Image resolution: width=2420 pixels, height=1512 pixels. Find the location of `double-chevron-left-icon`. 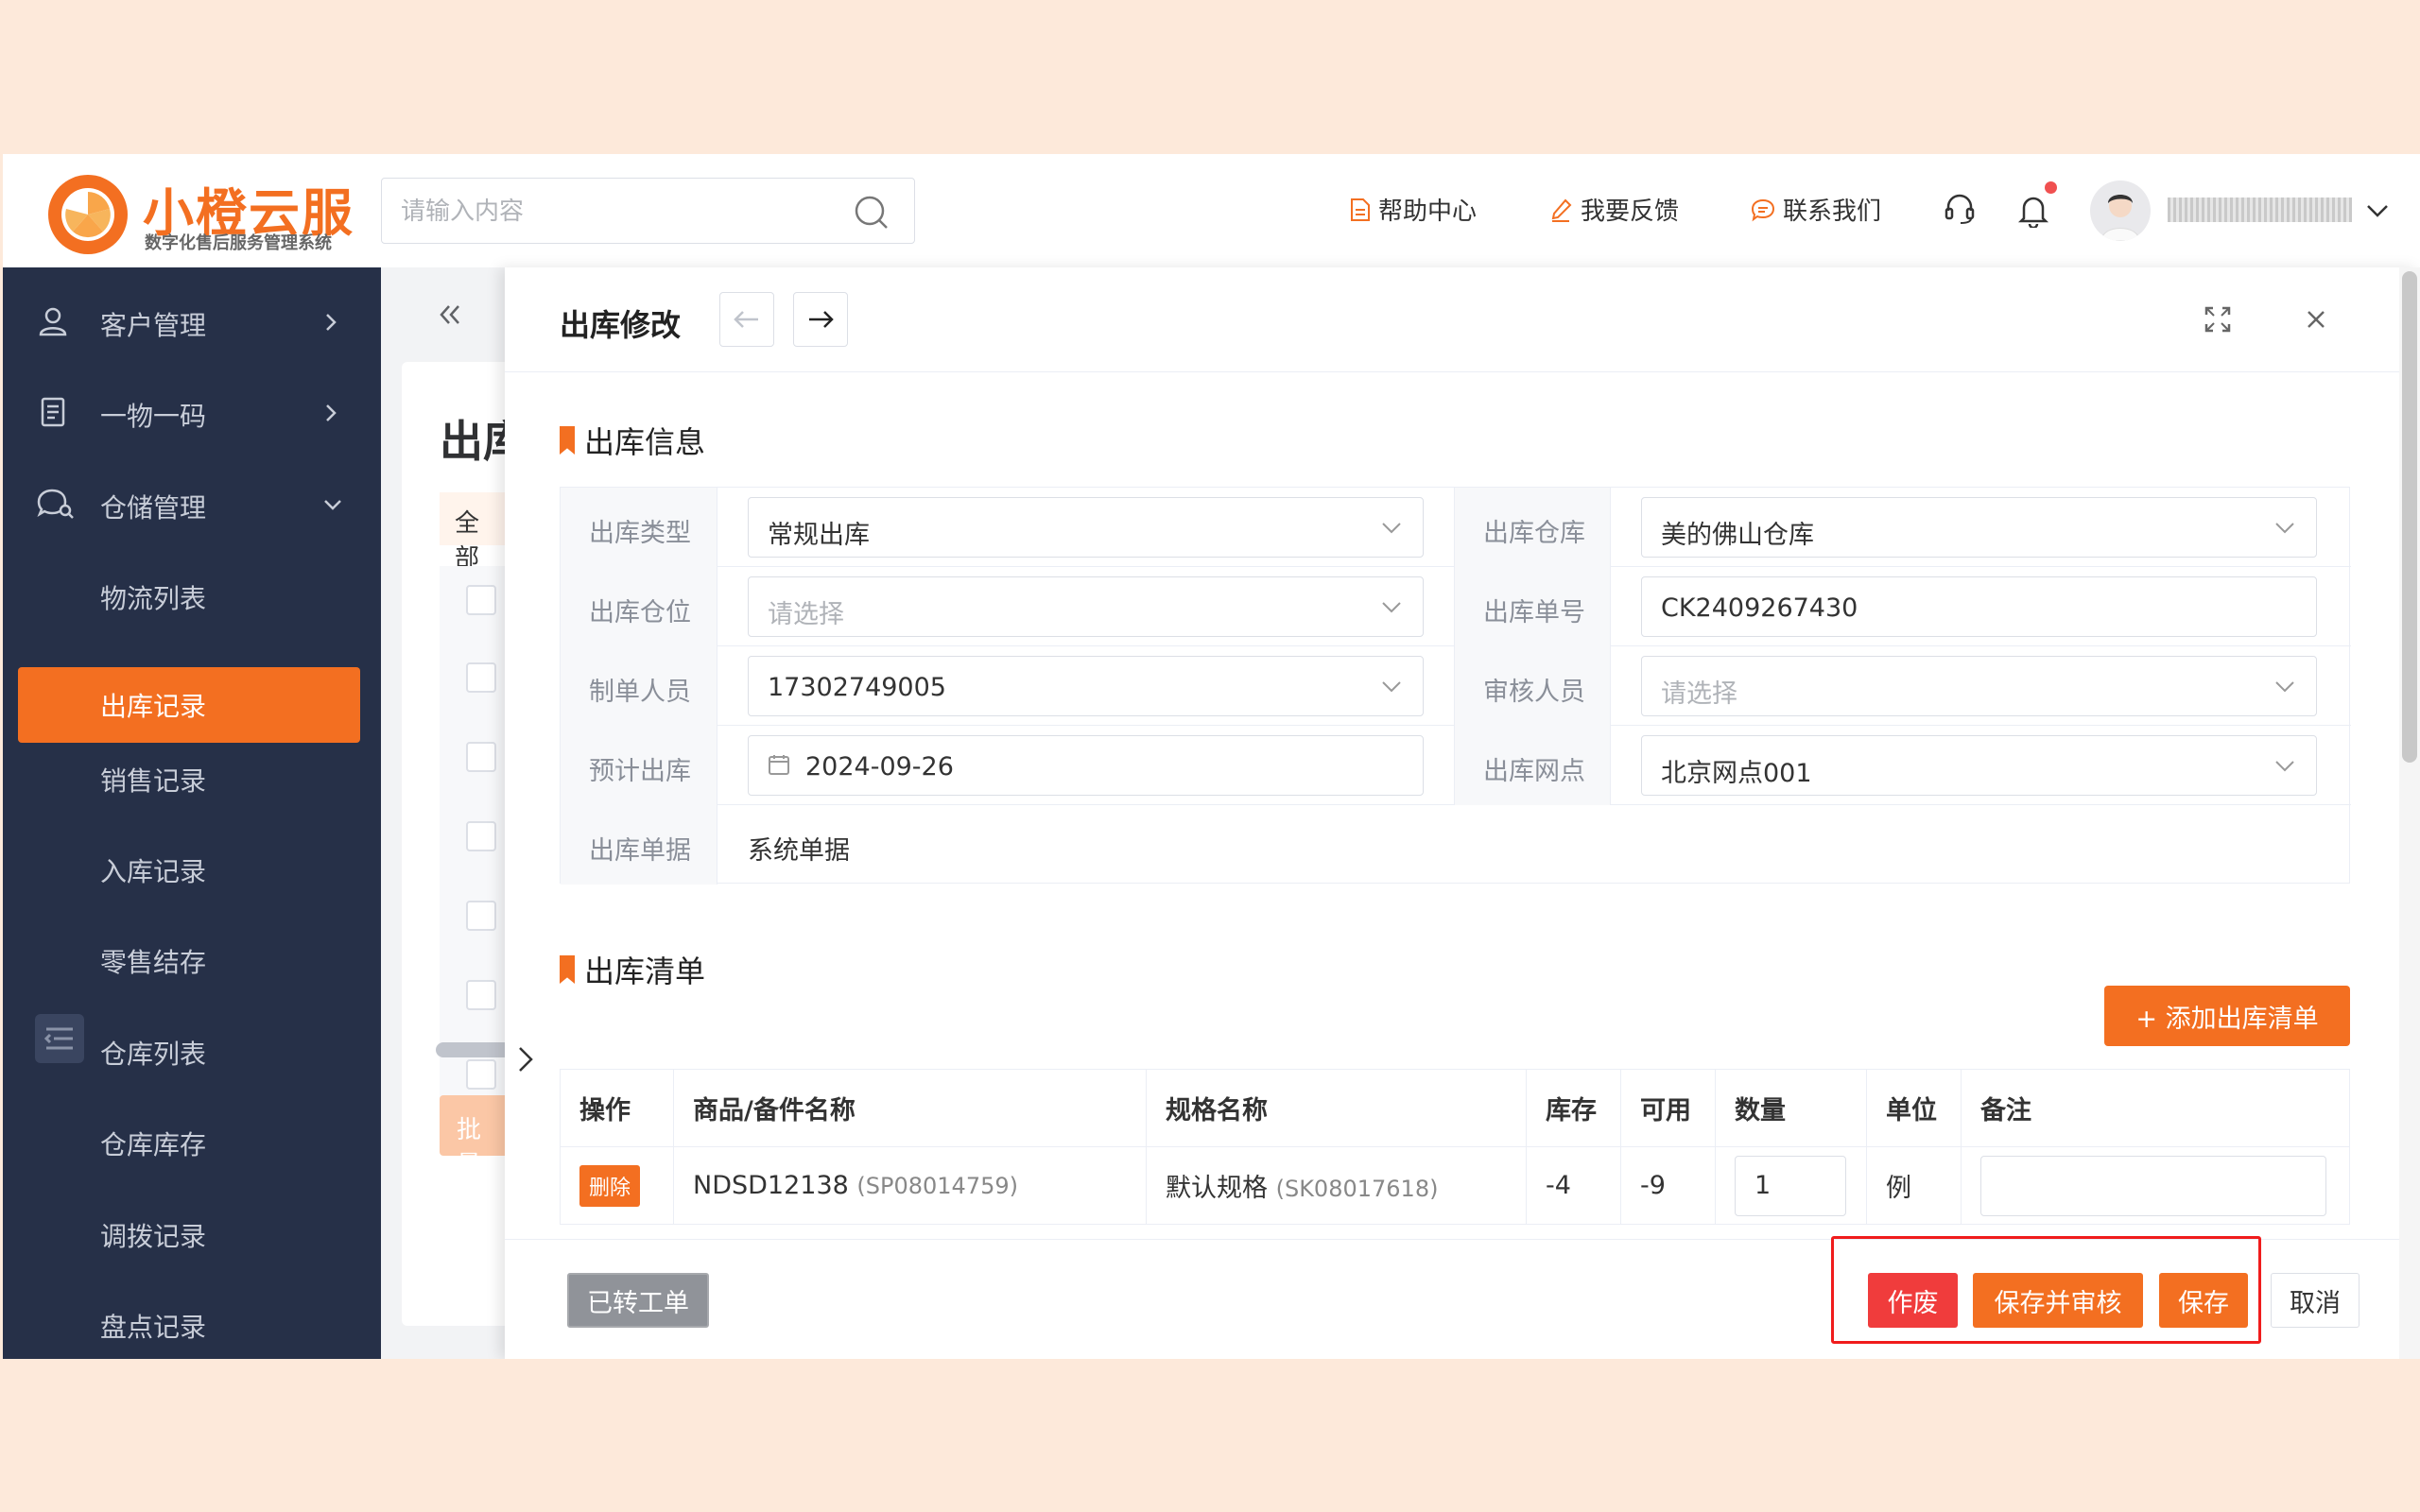

double-chevron-left-icon is located at coordinates (450, 315).